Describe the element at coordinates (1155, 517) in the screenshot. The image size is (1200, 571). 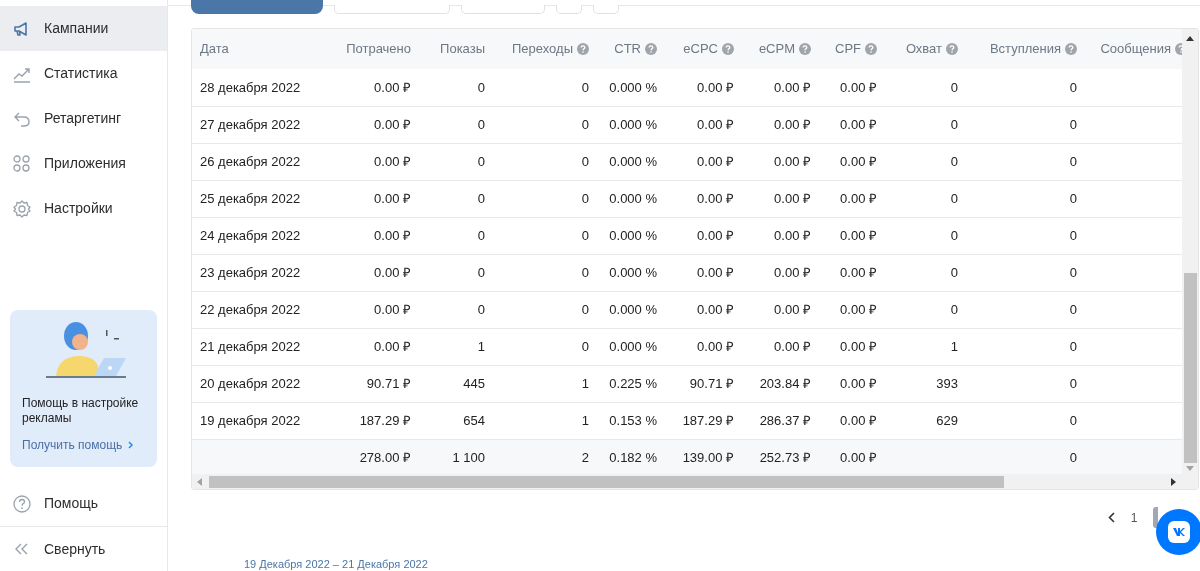
I see `page-button` at that location.